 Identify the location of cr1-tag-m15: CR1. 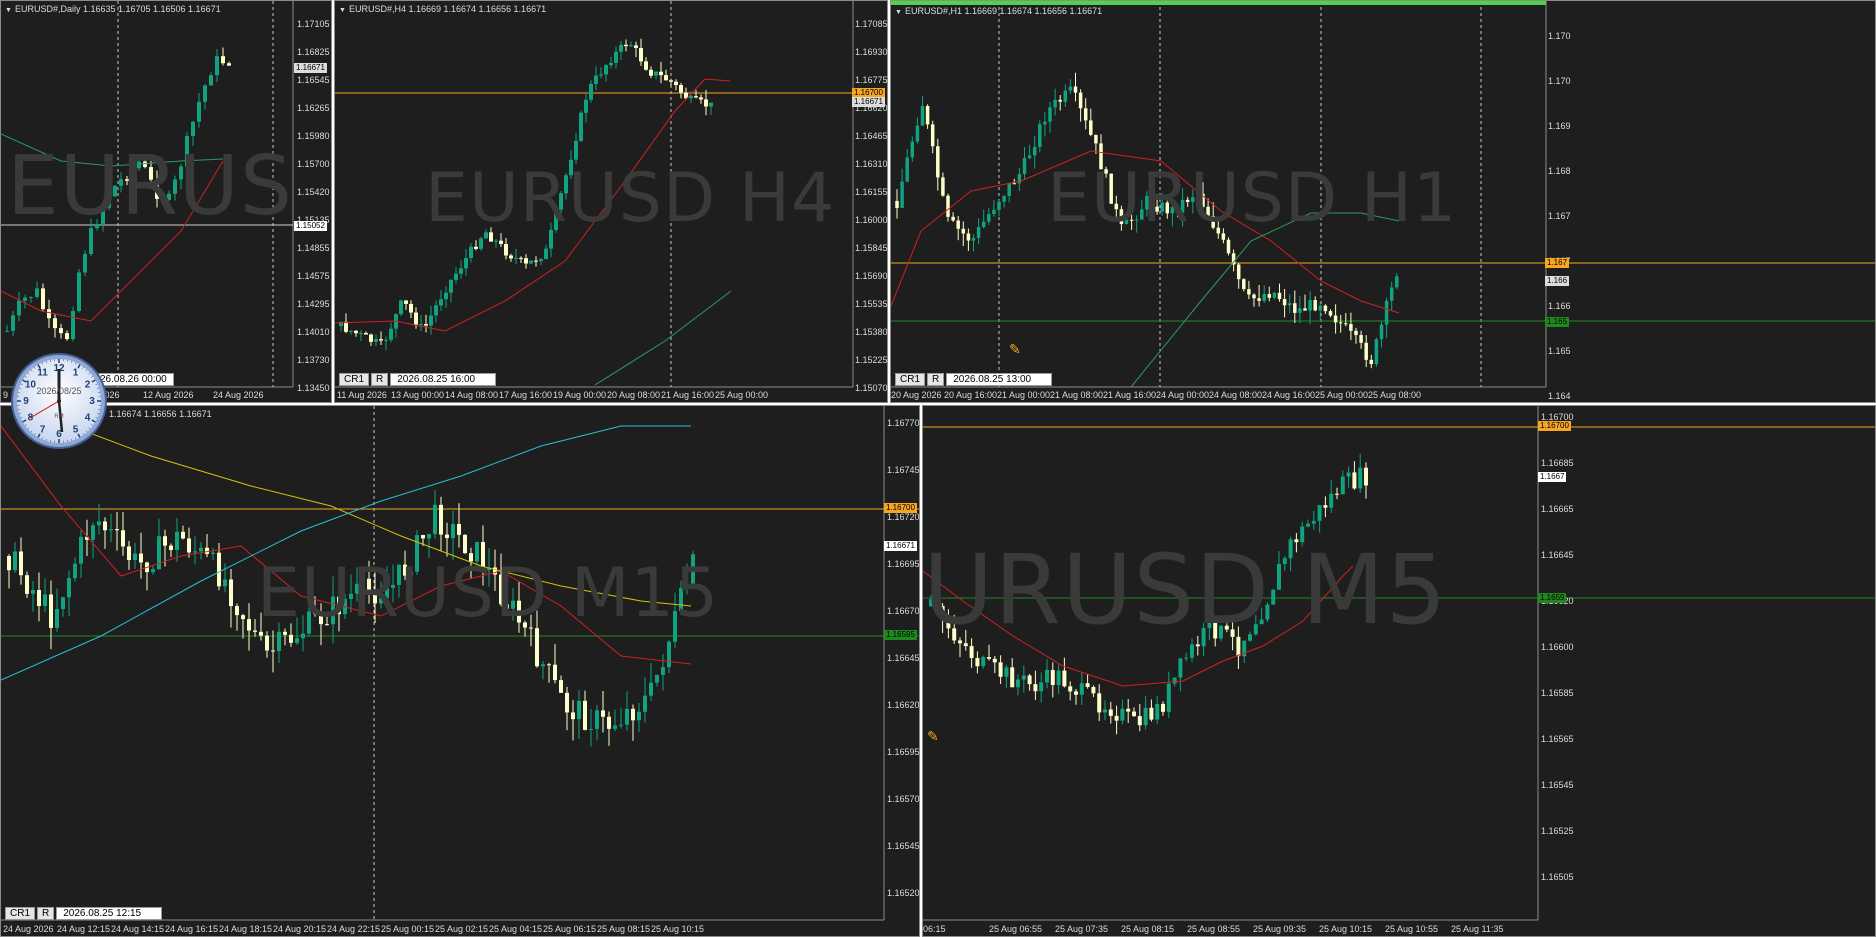
(20, 913).